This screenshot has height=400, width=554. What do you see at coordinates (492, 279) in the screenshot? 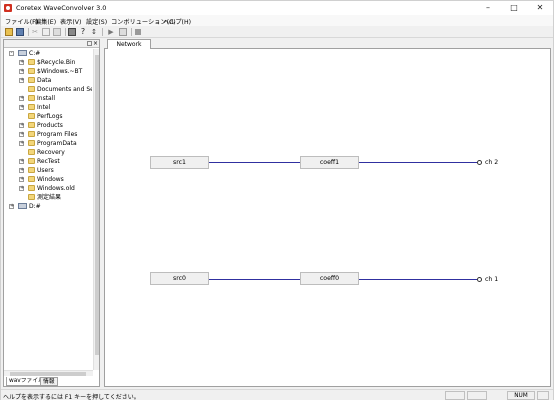
I see `output-channel-label: ch 1` at bounding box center [492, 279].